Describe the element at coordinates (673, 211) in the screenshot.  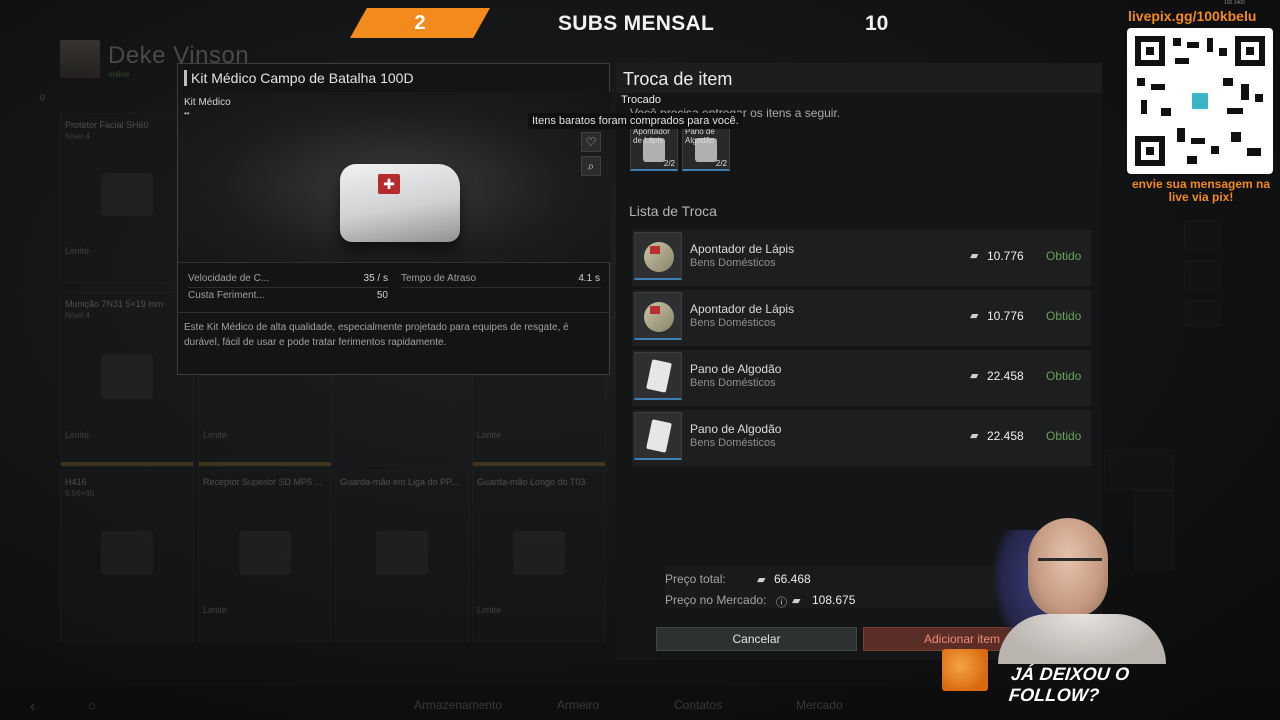
I see `trade-list-title: Lista de Troca` at that location.